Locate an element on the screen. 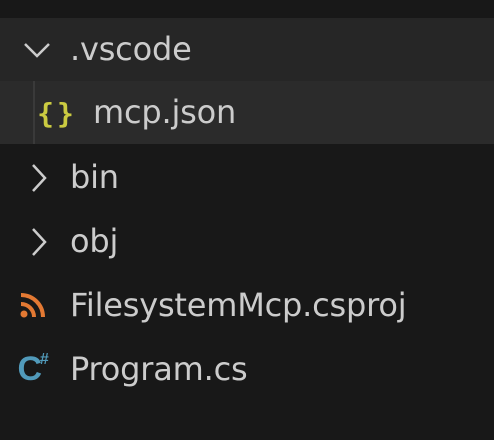 This screenshot has width=494, height=440. tree-item-partial: .. is located at coordinates (247, 9).